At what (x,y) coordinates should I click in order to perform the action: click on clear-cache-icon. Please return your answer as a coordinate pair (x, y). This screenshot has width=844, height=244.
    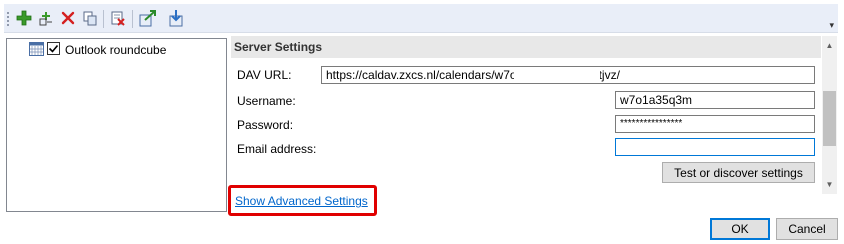
    Looking at the image, I should click on (118, 18).